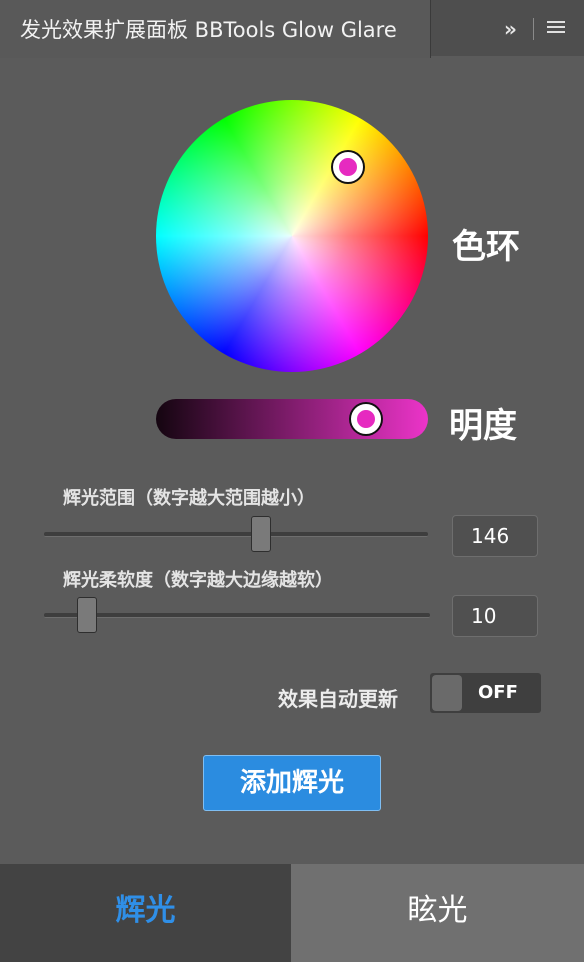 Image resolution: width=584 pixels, height=962 pixels. What do you see at coordinates (189, 498) in the screenshot?
I see `glow-range-label: 辉光范围（数字越大范围越小）` at bounding box center [189, 498].